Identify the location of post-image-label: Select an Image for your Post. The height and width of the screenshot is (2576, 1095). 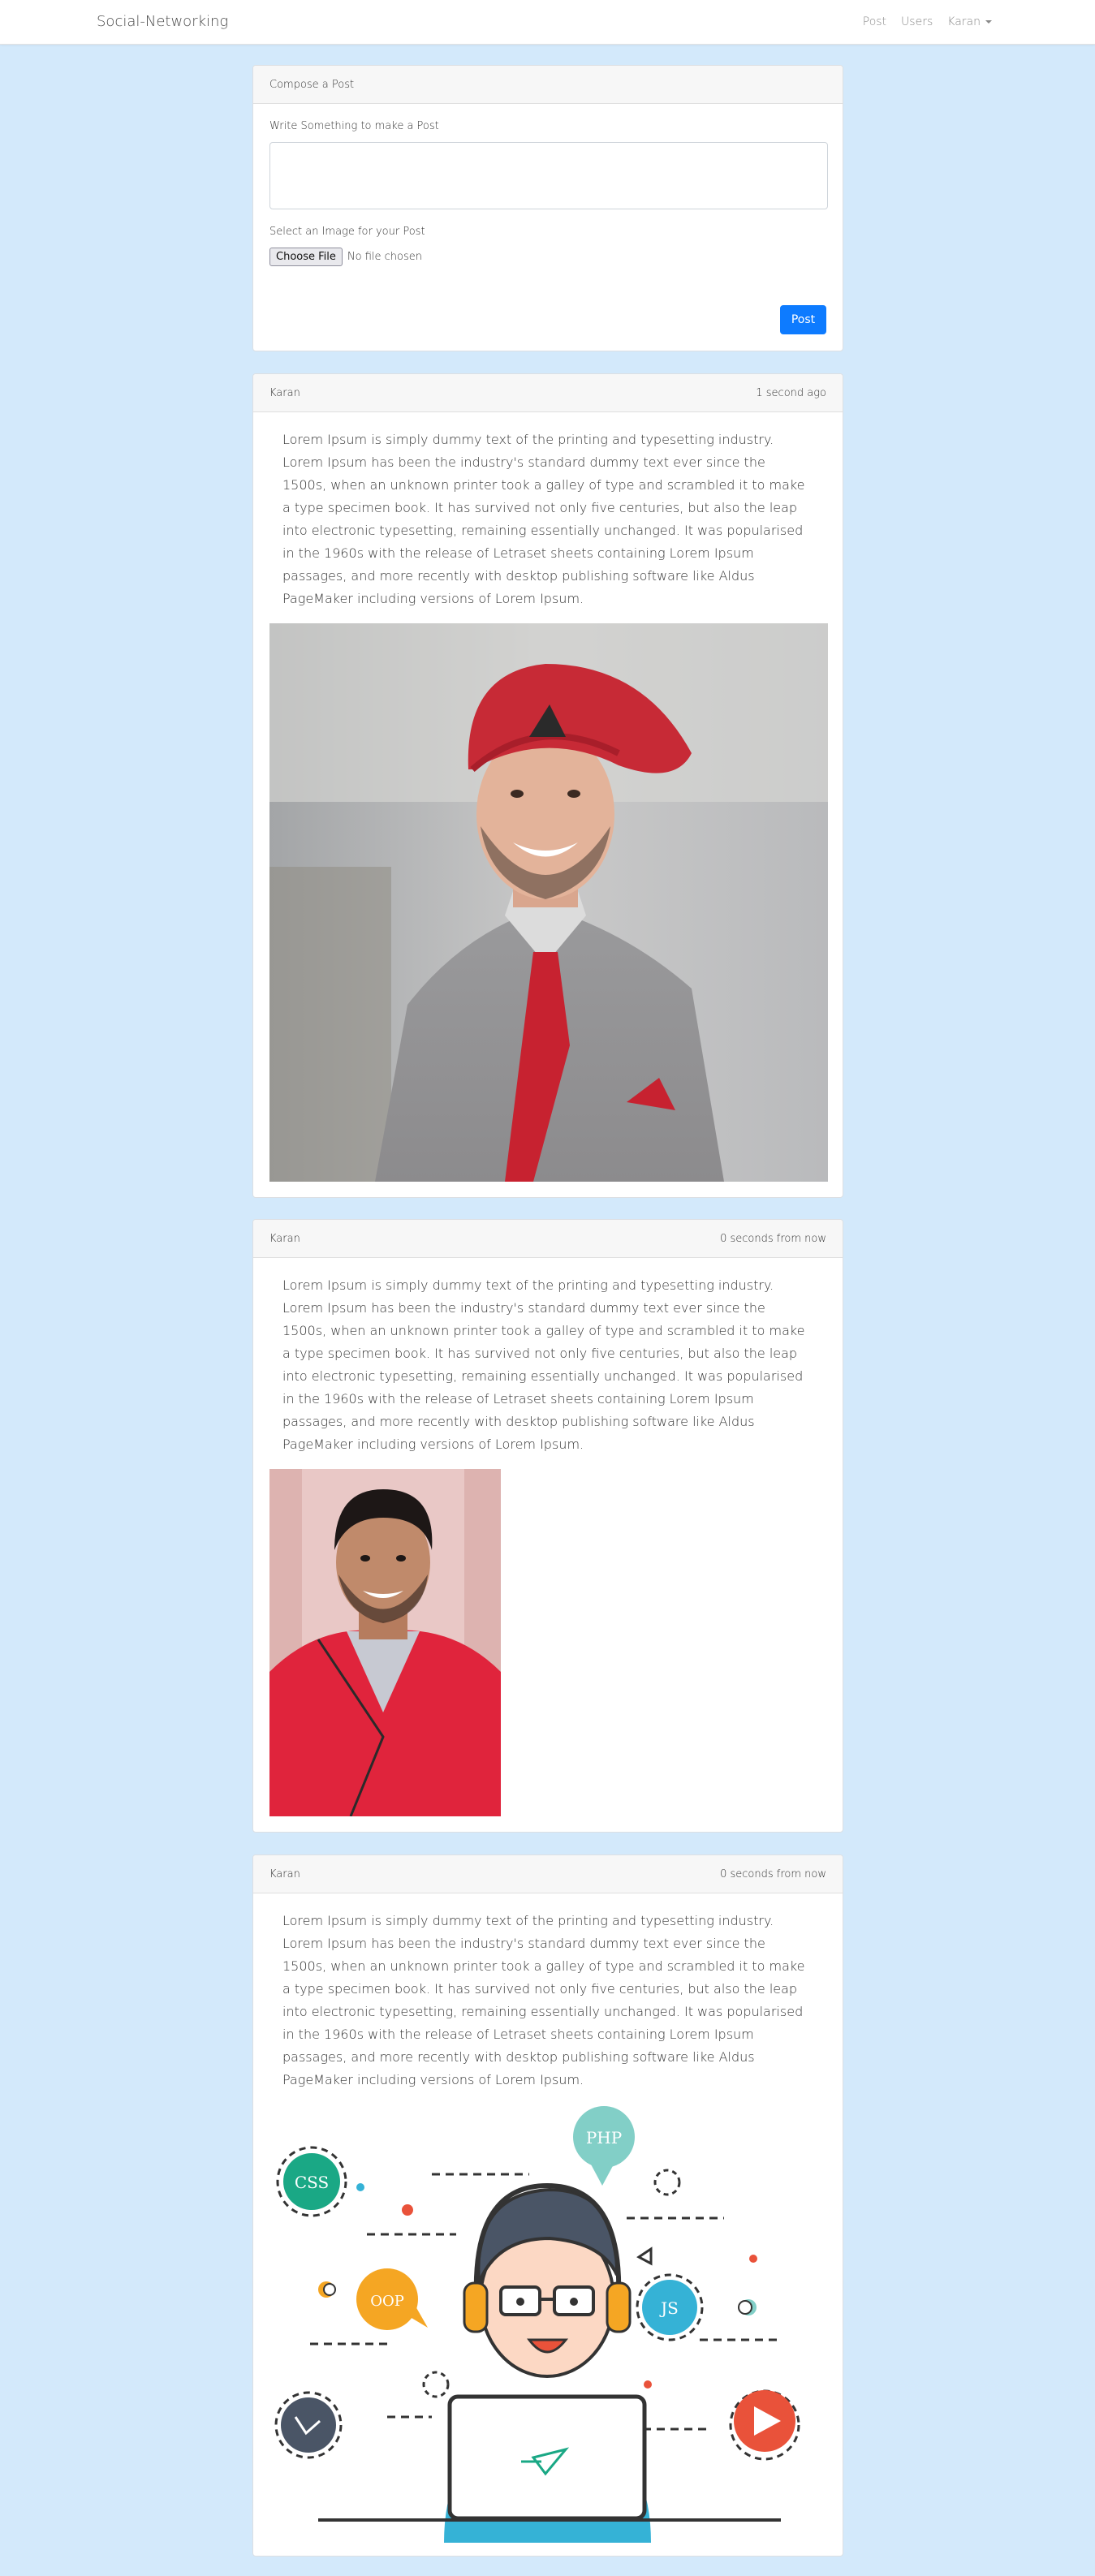
(347, 232).